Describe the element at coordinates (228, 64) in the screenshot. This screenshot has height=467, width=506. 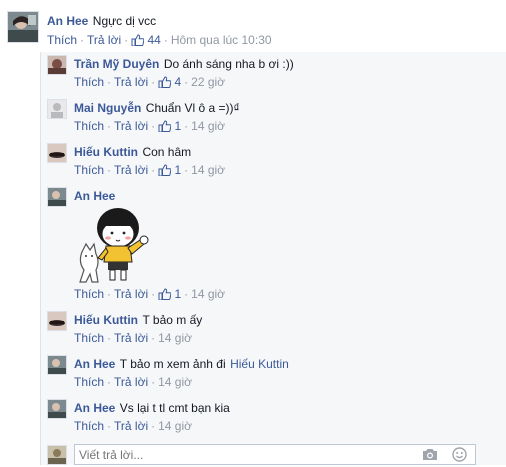
I see `comment-text: Do ánh sáng nha b ơi :))` at that location.